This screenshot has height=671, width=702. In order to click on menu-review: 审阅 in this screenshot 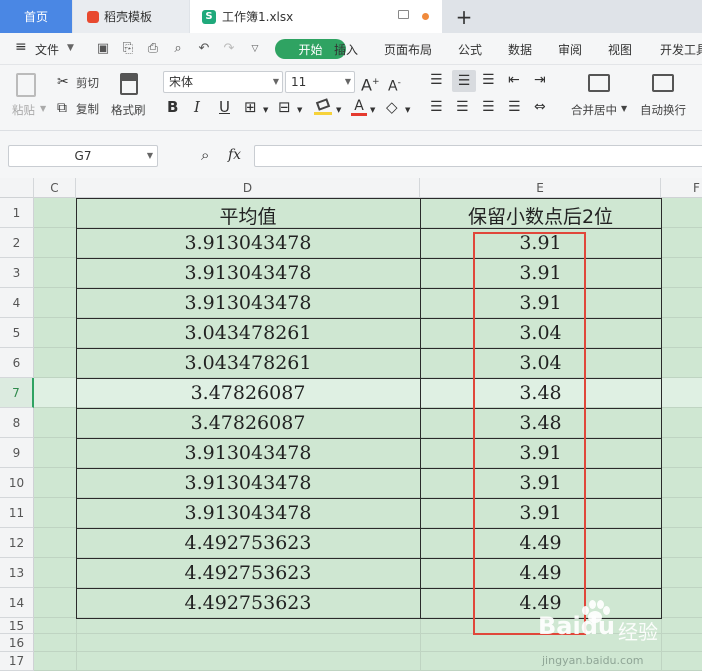, I will do `click(570, 49)`.